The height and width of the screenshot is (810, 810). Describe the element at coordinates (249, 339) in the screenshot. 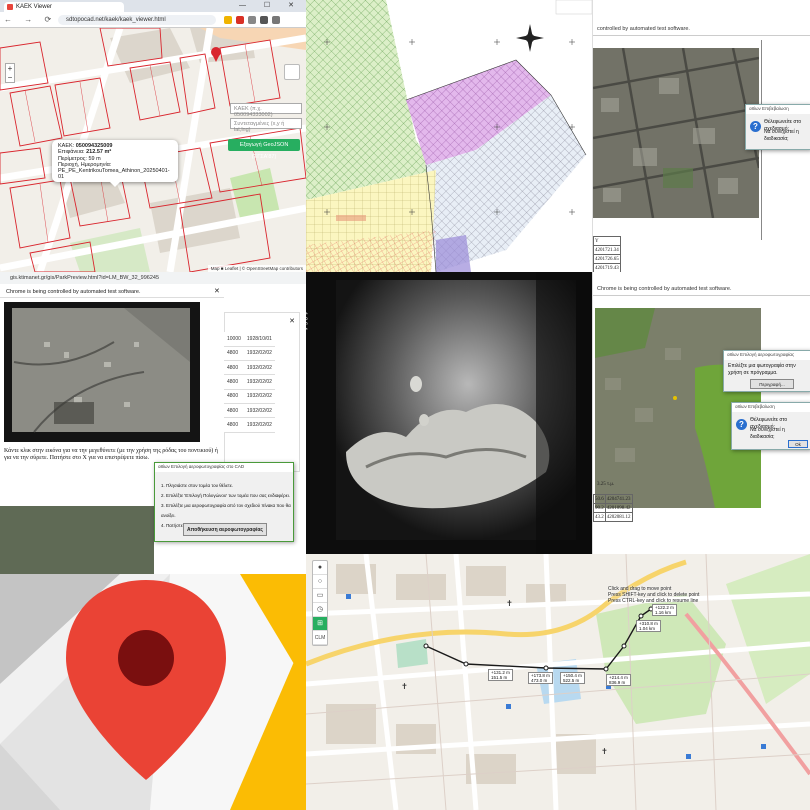

I see `table-row: 10000 1928/10/01` at that location.